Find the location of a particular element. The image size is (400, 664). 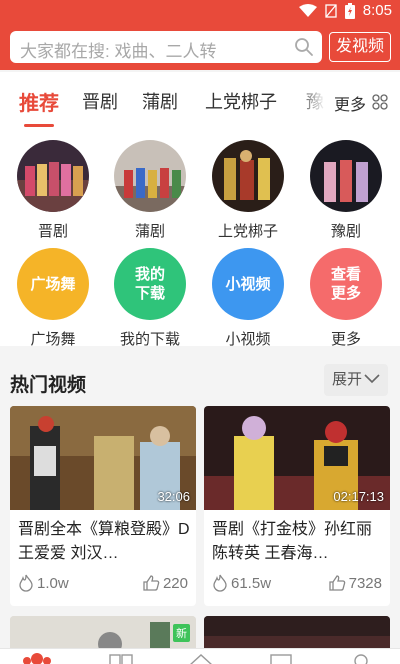

category-yuju: 豫剧 is located at coordinates (346, 190).